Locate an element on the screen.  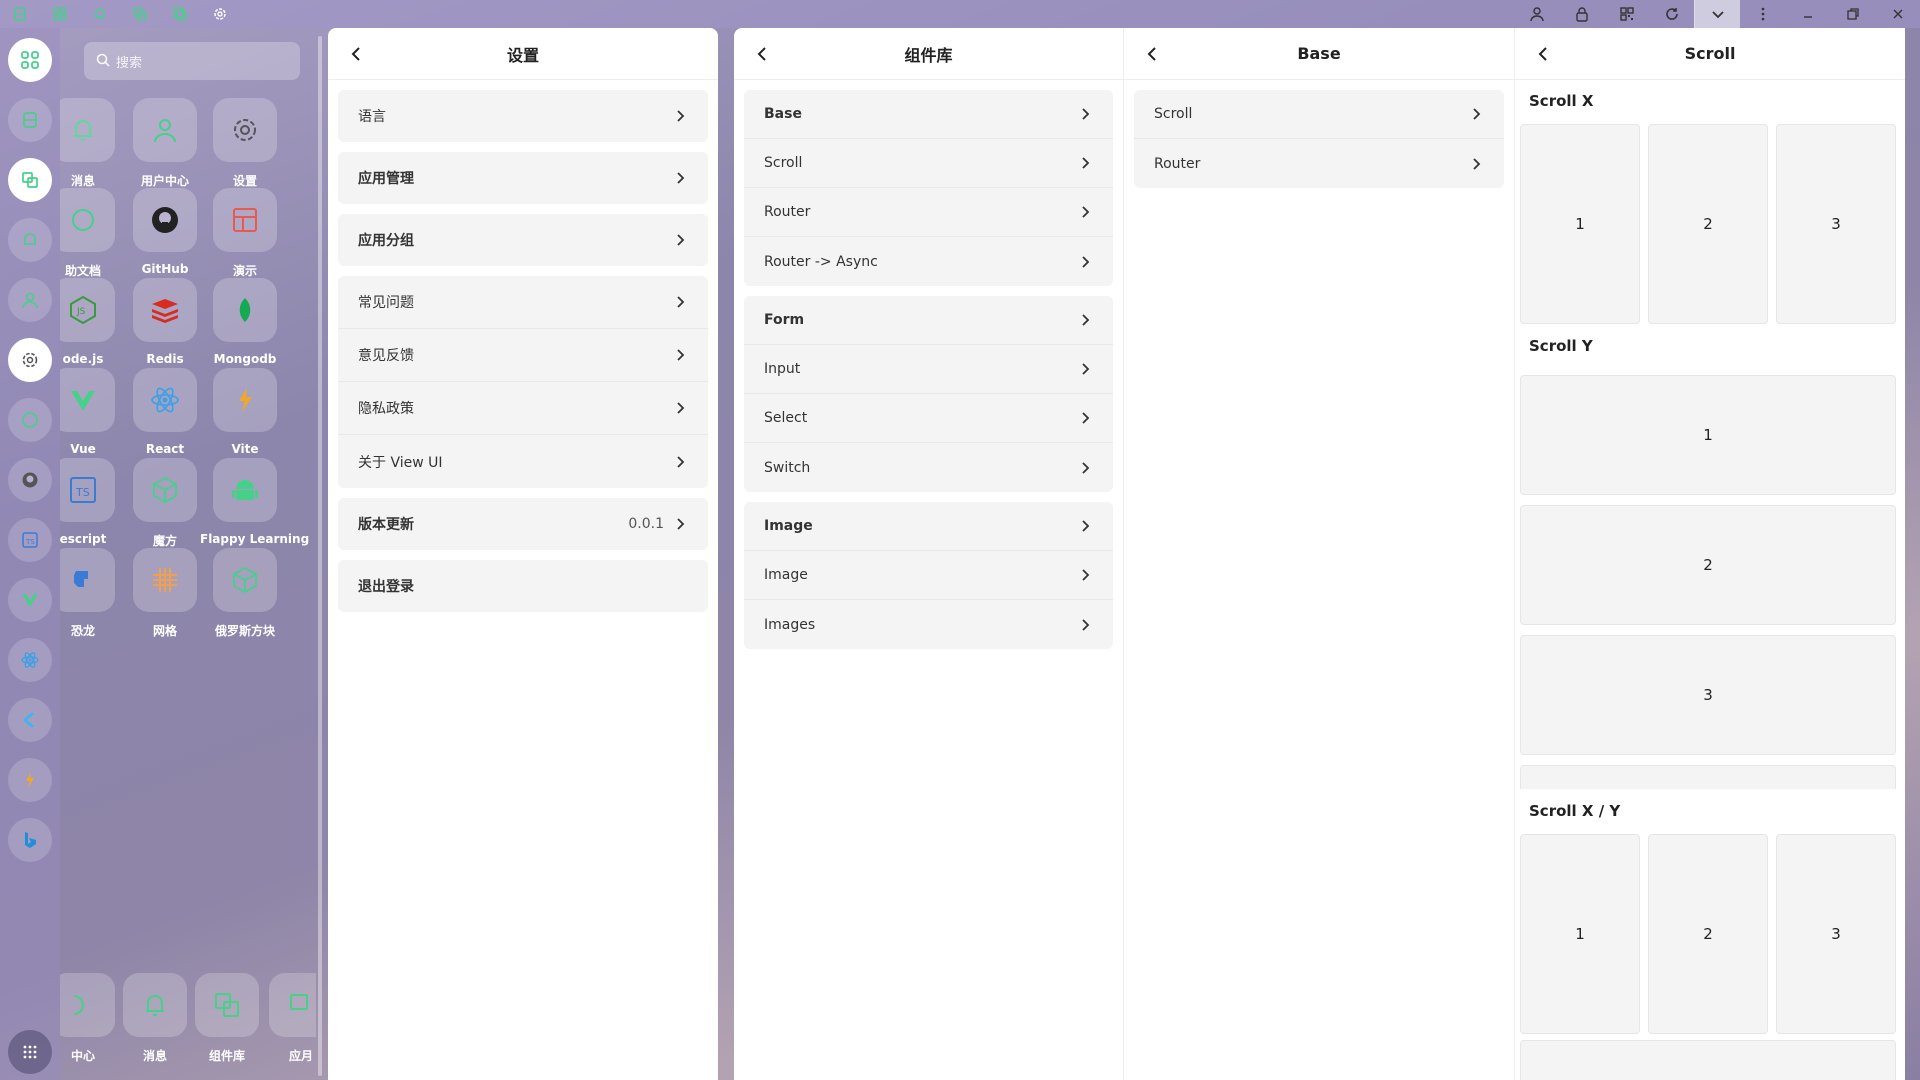
component-item-images: Images is located at coordinates (928, 624).